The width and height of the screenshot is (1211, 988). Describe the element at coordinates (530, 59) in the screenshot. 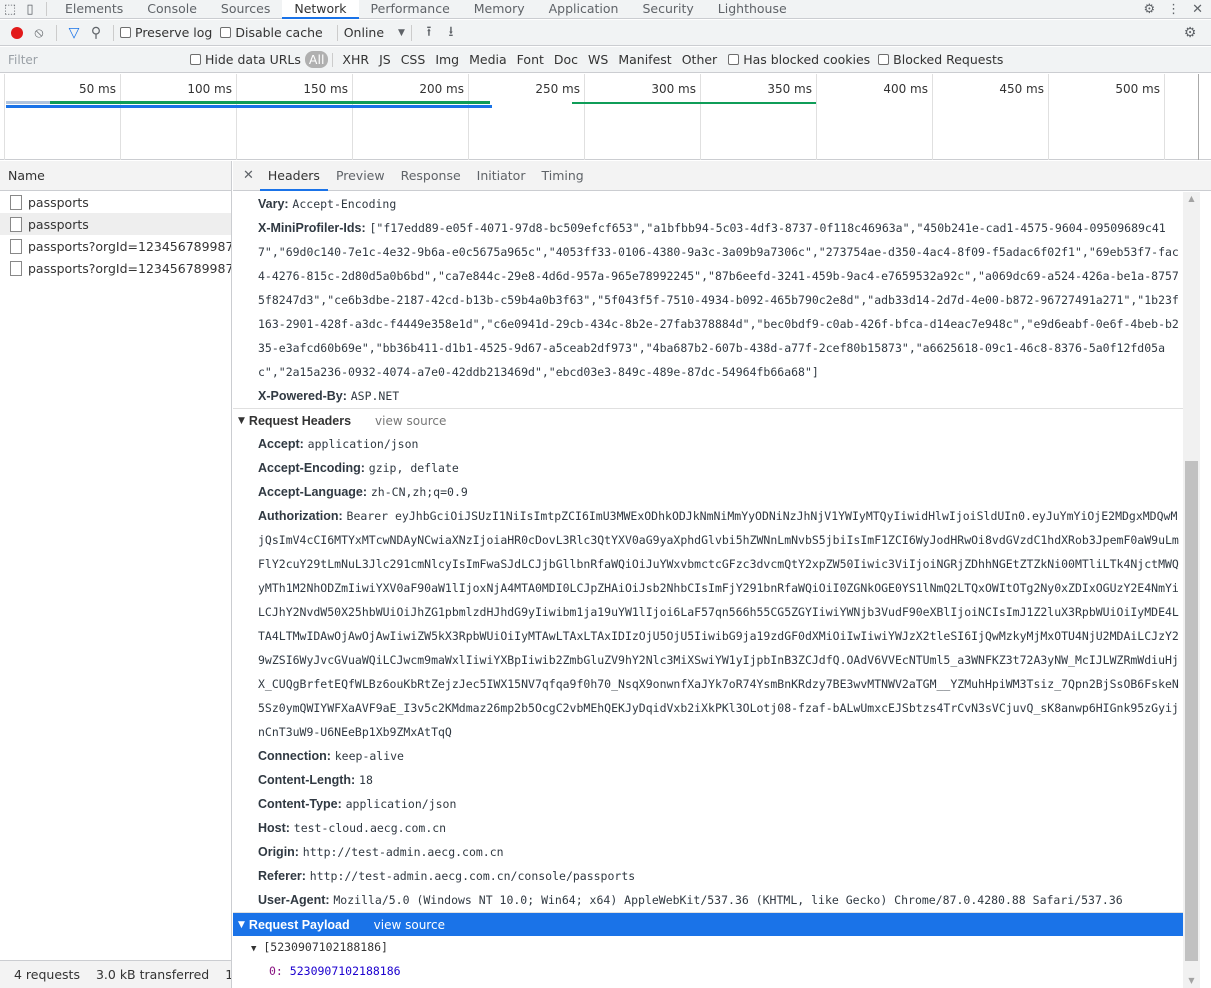

I see `filter-type-font: Font` at that location.